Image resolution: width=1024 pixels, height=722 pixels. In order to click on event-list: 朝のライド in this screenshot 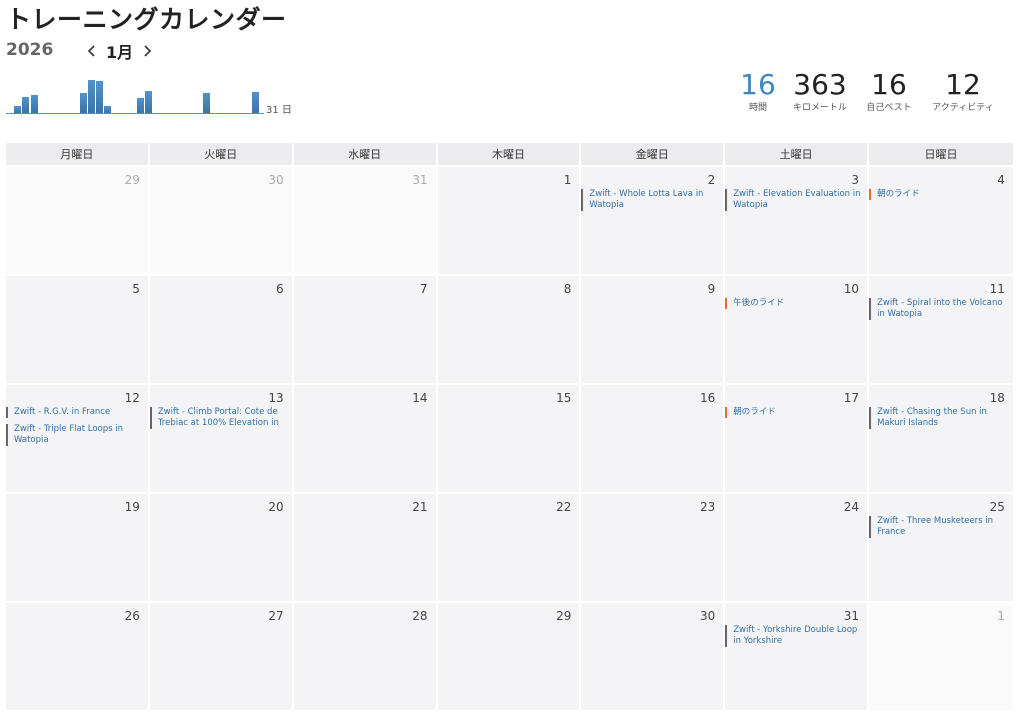, I will do `click(939, 197)`.